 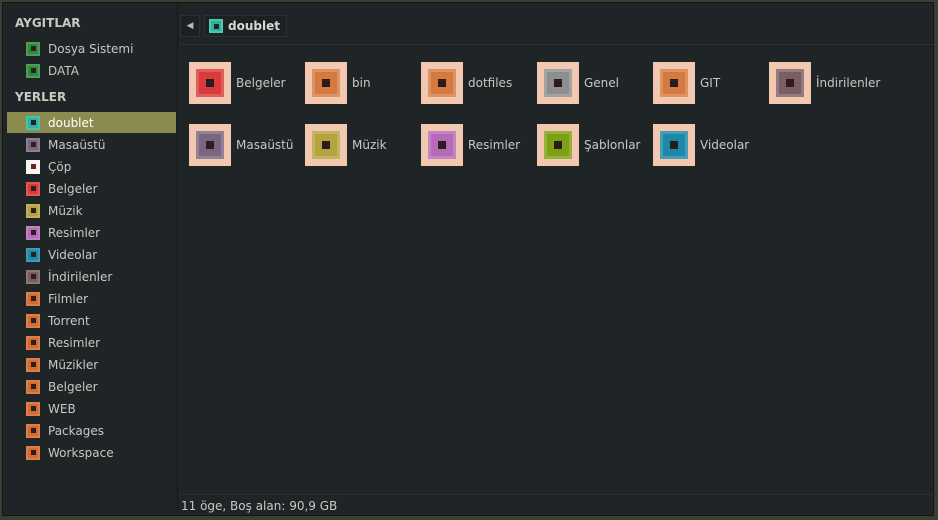 I want to click on sidebar-item-label: İndirilenler, so click(x=80, y=276).